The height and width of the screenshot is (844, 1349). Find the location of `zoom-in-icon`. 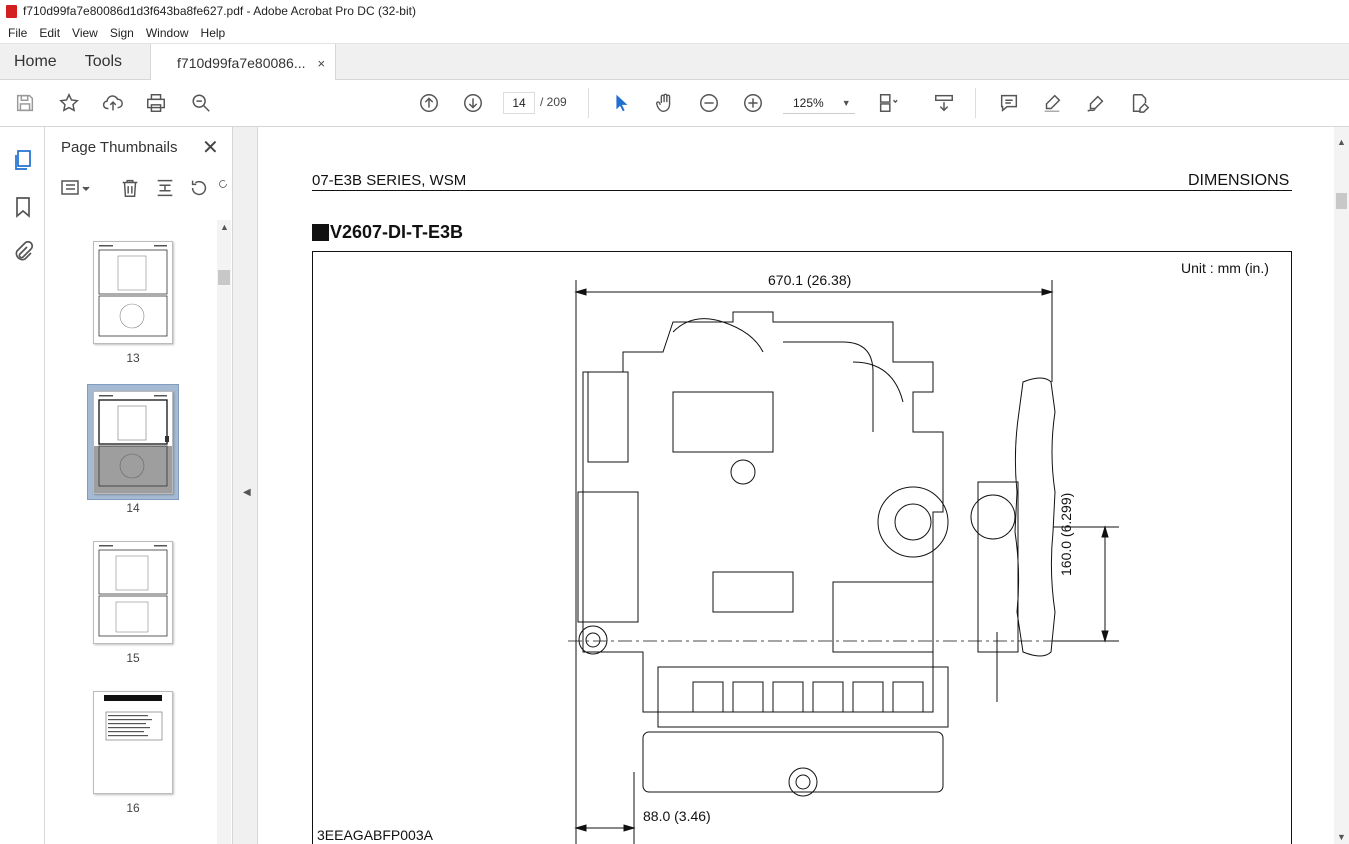

zoom-in-icon is located at coordinates (753, 103).